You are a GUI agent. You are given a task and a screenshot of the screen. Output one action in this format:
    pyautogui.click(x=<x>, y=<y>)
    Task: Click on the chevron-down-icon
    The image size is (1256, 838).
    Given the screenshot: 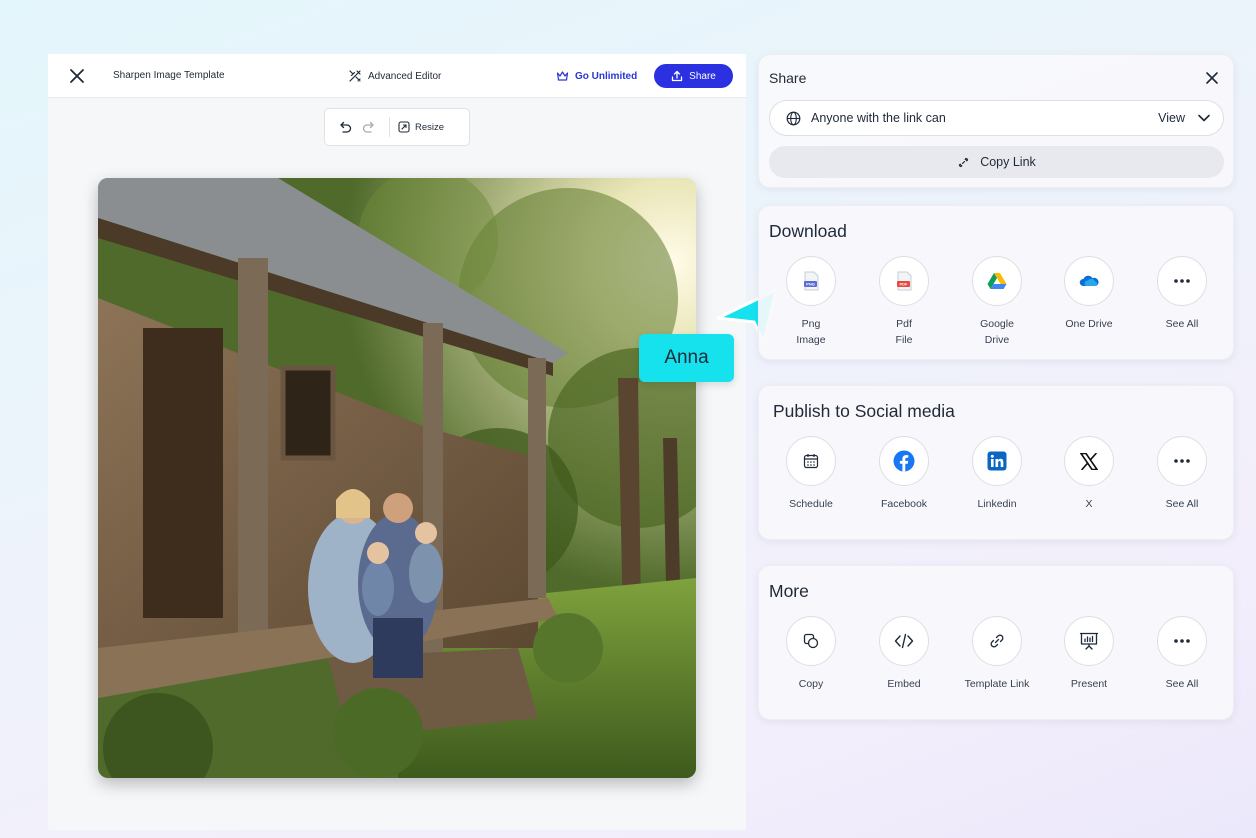 What is the action you would take?
    pyautogui.click(x=1204, y=118)
    